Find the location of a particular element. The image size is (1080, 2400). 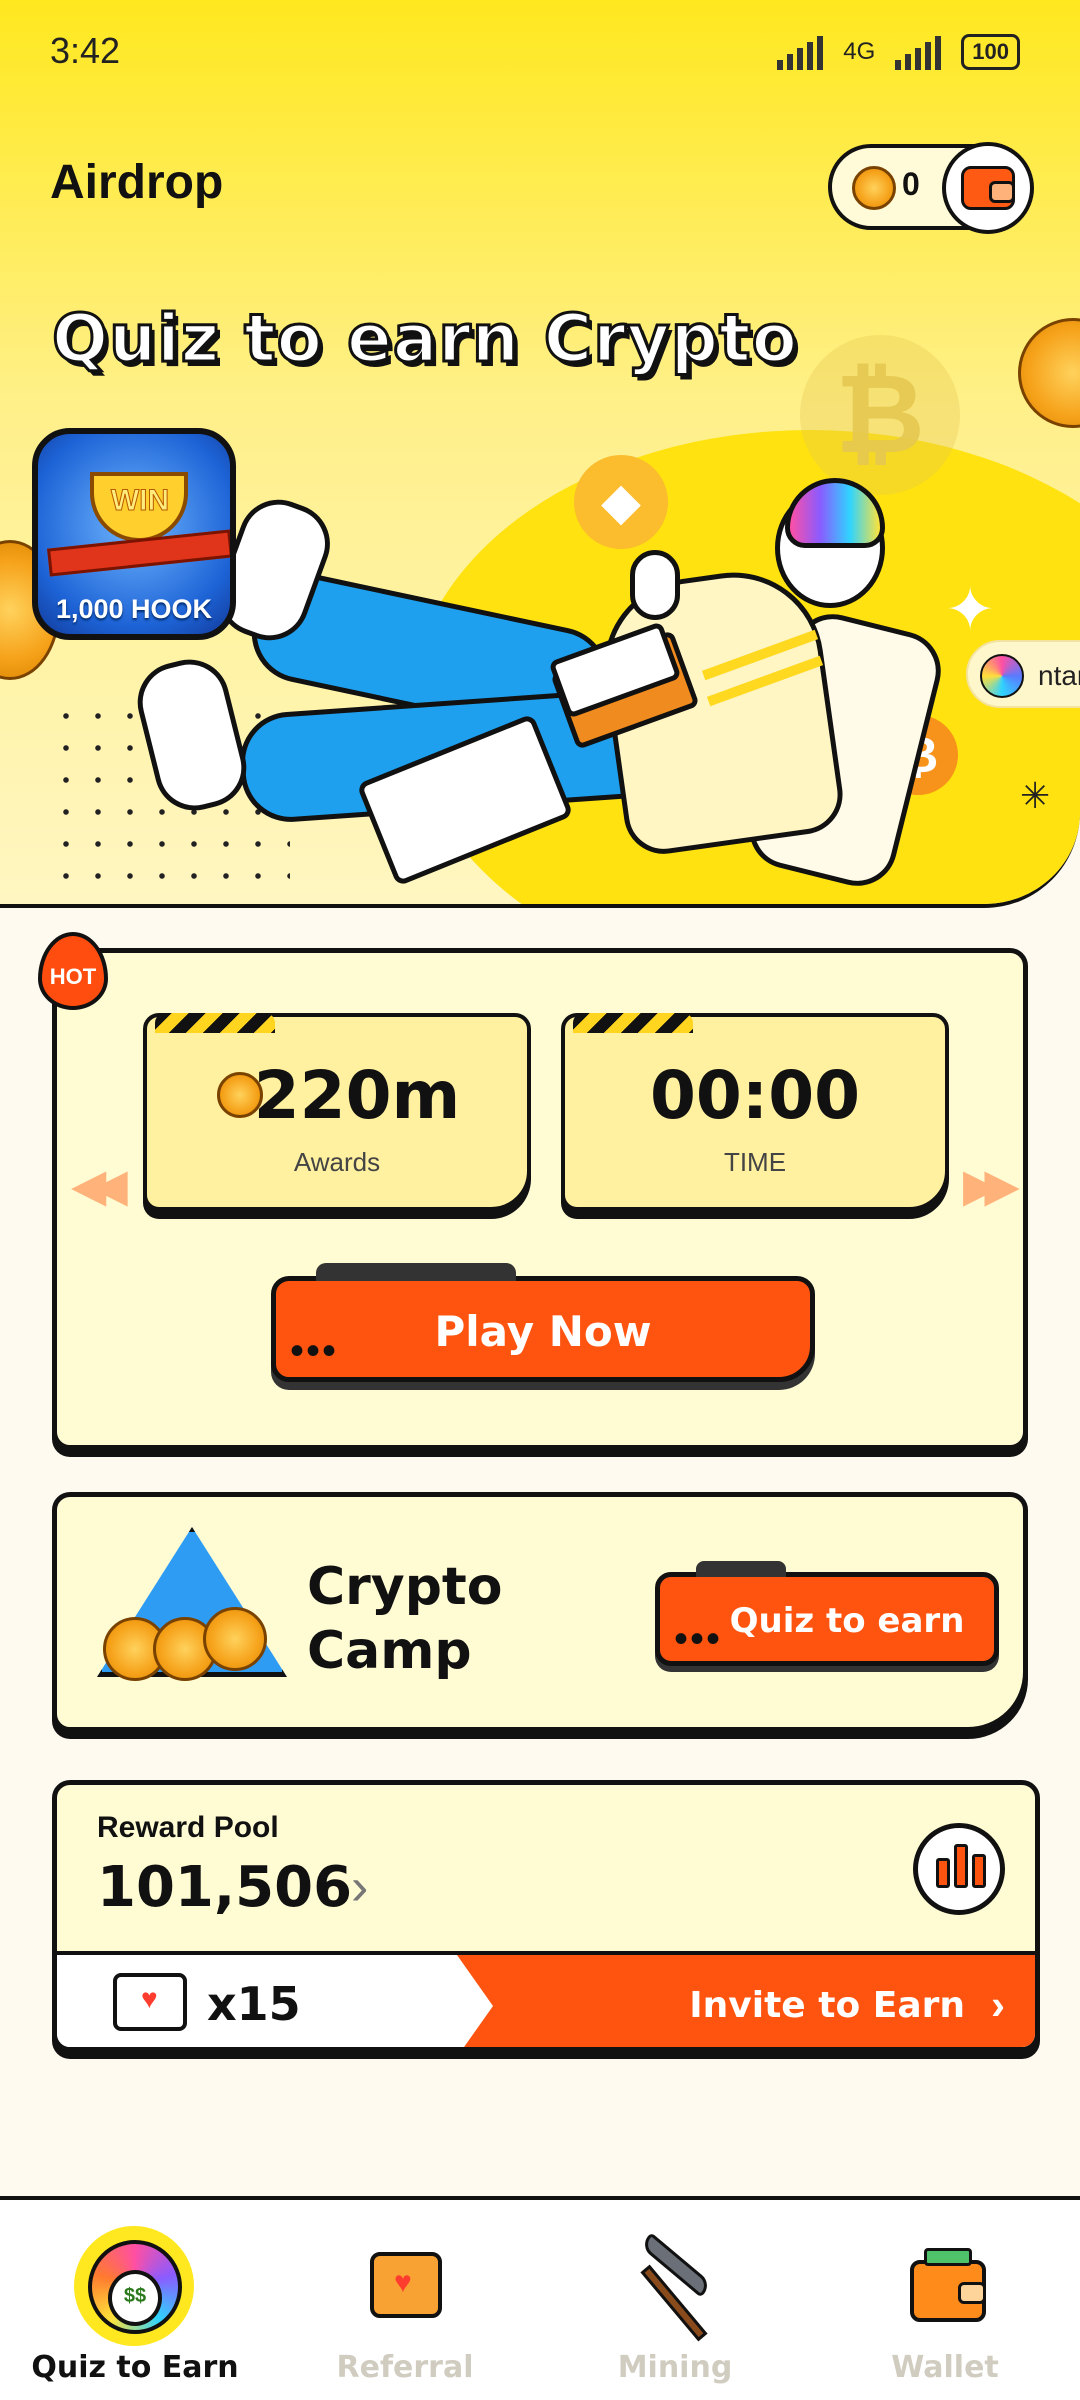

coin-icon is located at coordinates (874, 188).